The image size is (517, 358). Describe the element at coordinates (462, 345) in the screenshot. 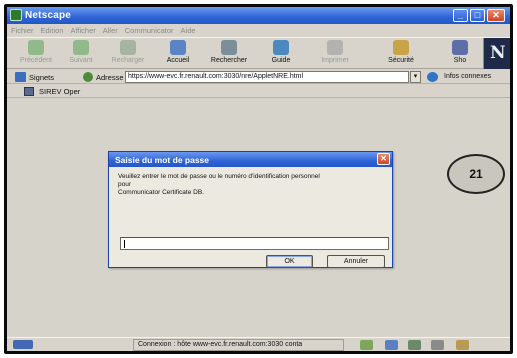

I see `security-status-icon` at that location.